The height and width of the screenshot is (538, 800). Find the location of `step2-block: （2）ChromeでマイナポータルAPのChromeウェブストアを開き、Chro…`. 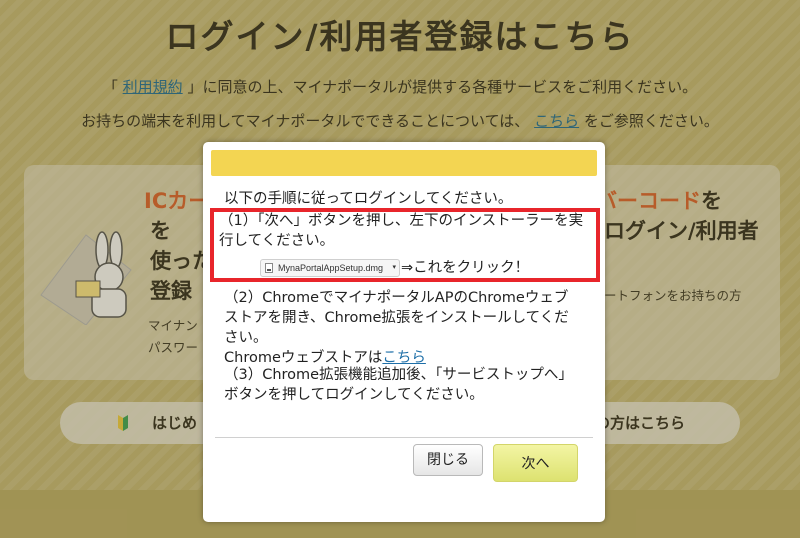

step2-block: （2）ChromeでマイナポータルAPのChromeウェブストアを開き、Chro… is located at coordinates (403, 328).